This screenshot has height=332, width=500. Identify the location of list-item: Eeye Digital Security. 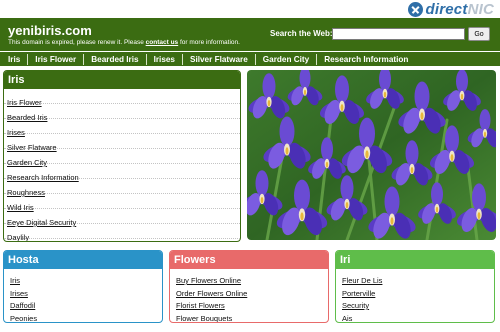
(122, 218).